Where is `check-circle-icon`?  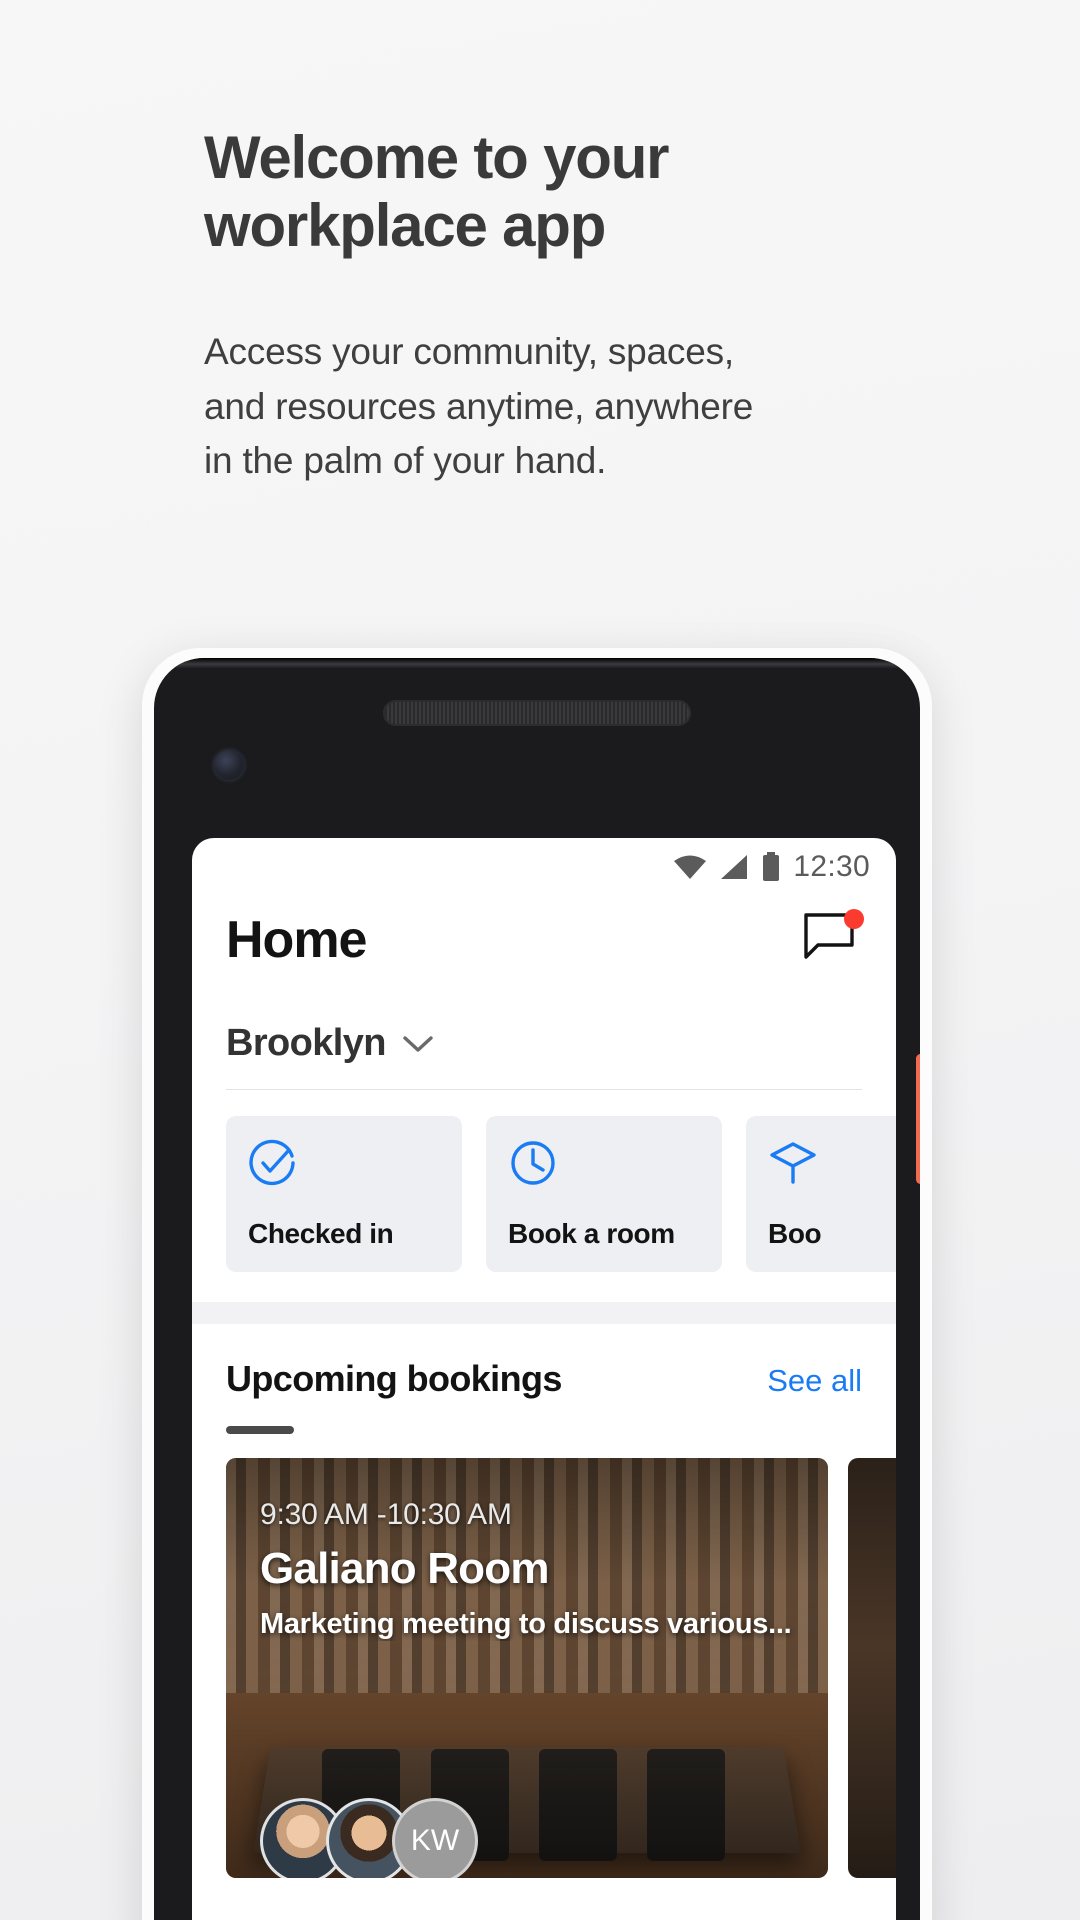
check-circle-icon is located at coordinates (272, 1162).